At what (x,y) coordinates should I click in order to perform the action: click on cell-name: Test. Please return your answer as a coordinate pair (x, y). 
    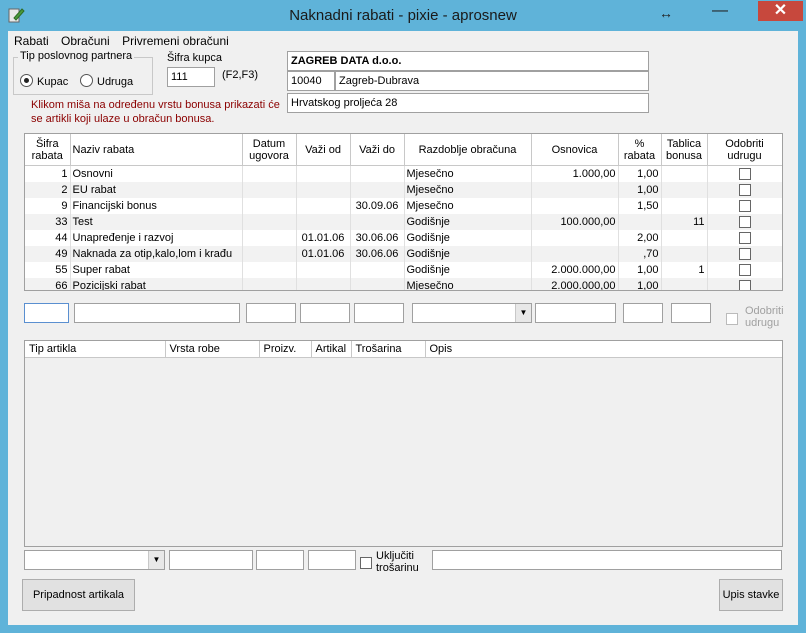
    Looking at the image, I should click on (156, 222).